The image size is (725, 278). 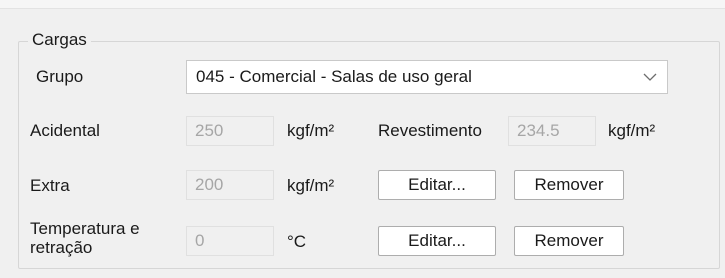 I want to click on acidental-field: 250, so click(x=230, y=131).